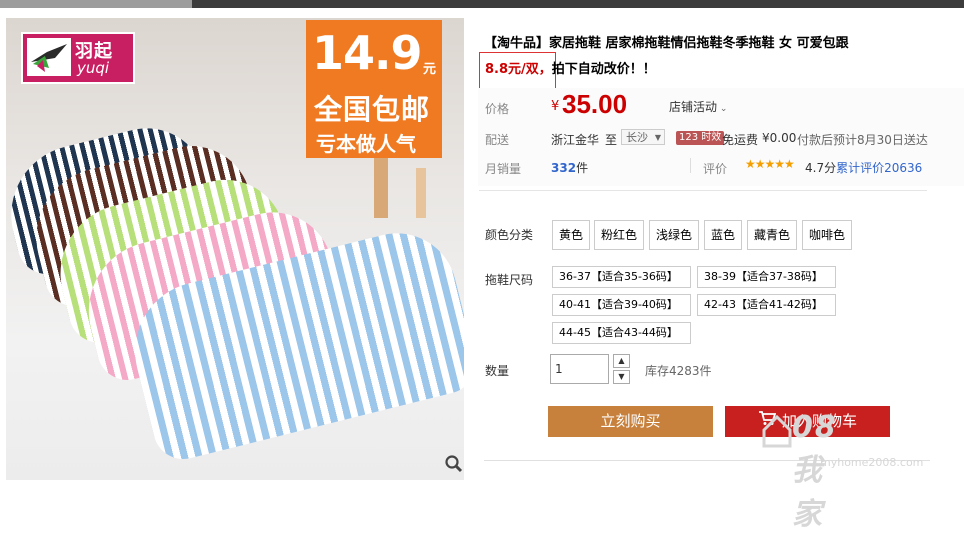  I want to click on color-option-coffee: 咖啡色, so click(827, 235).